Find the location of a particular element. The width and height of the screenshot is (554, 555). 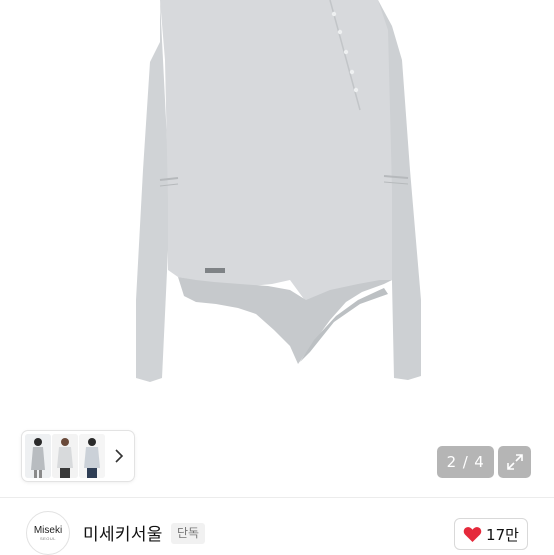

image-pager: 2 / 4 is located at coordinates (465, 462).